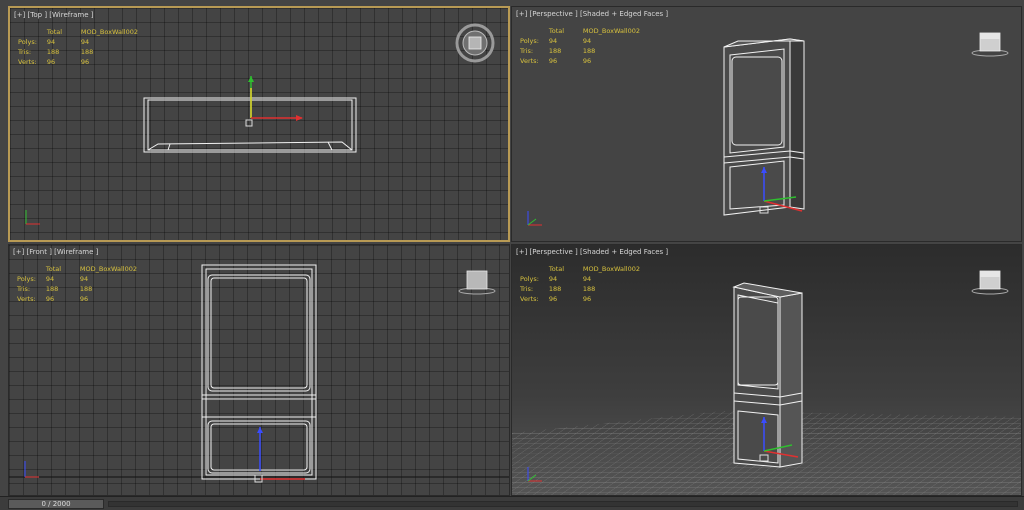 This screenshot has height=510, width=1024. Describe the element at coordinates (56, 504) in the screenshot. I see `time-slider: 0 / 2000` at that location.